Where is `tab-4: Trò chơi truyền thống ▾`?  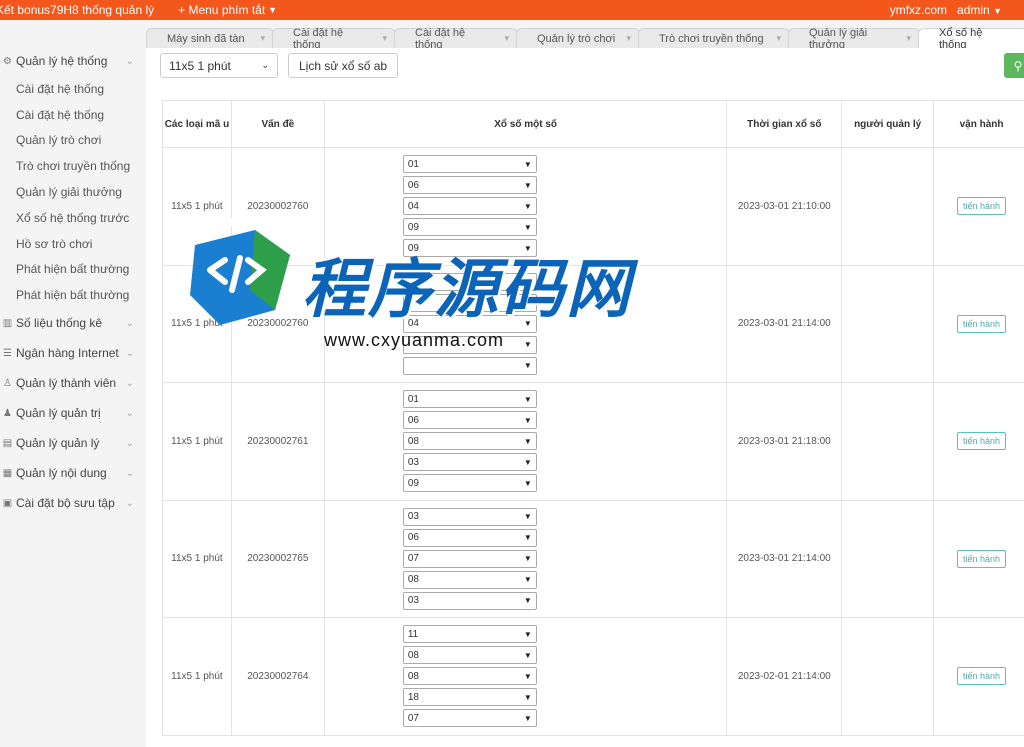
tab-4: Trò chơi truyền thống ▾ is located at coordinates (714, 38).